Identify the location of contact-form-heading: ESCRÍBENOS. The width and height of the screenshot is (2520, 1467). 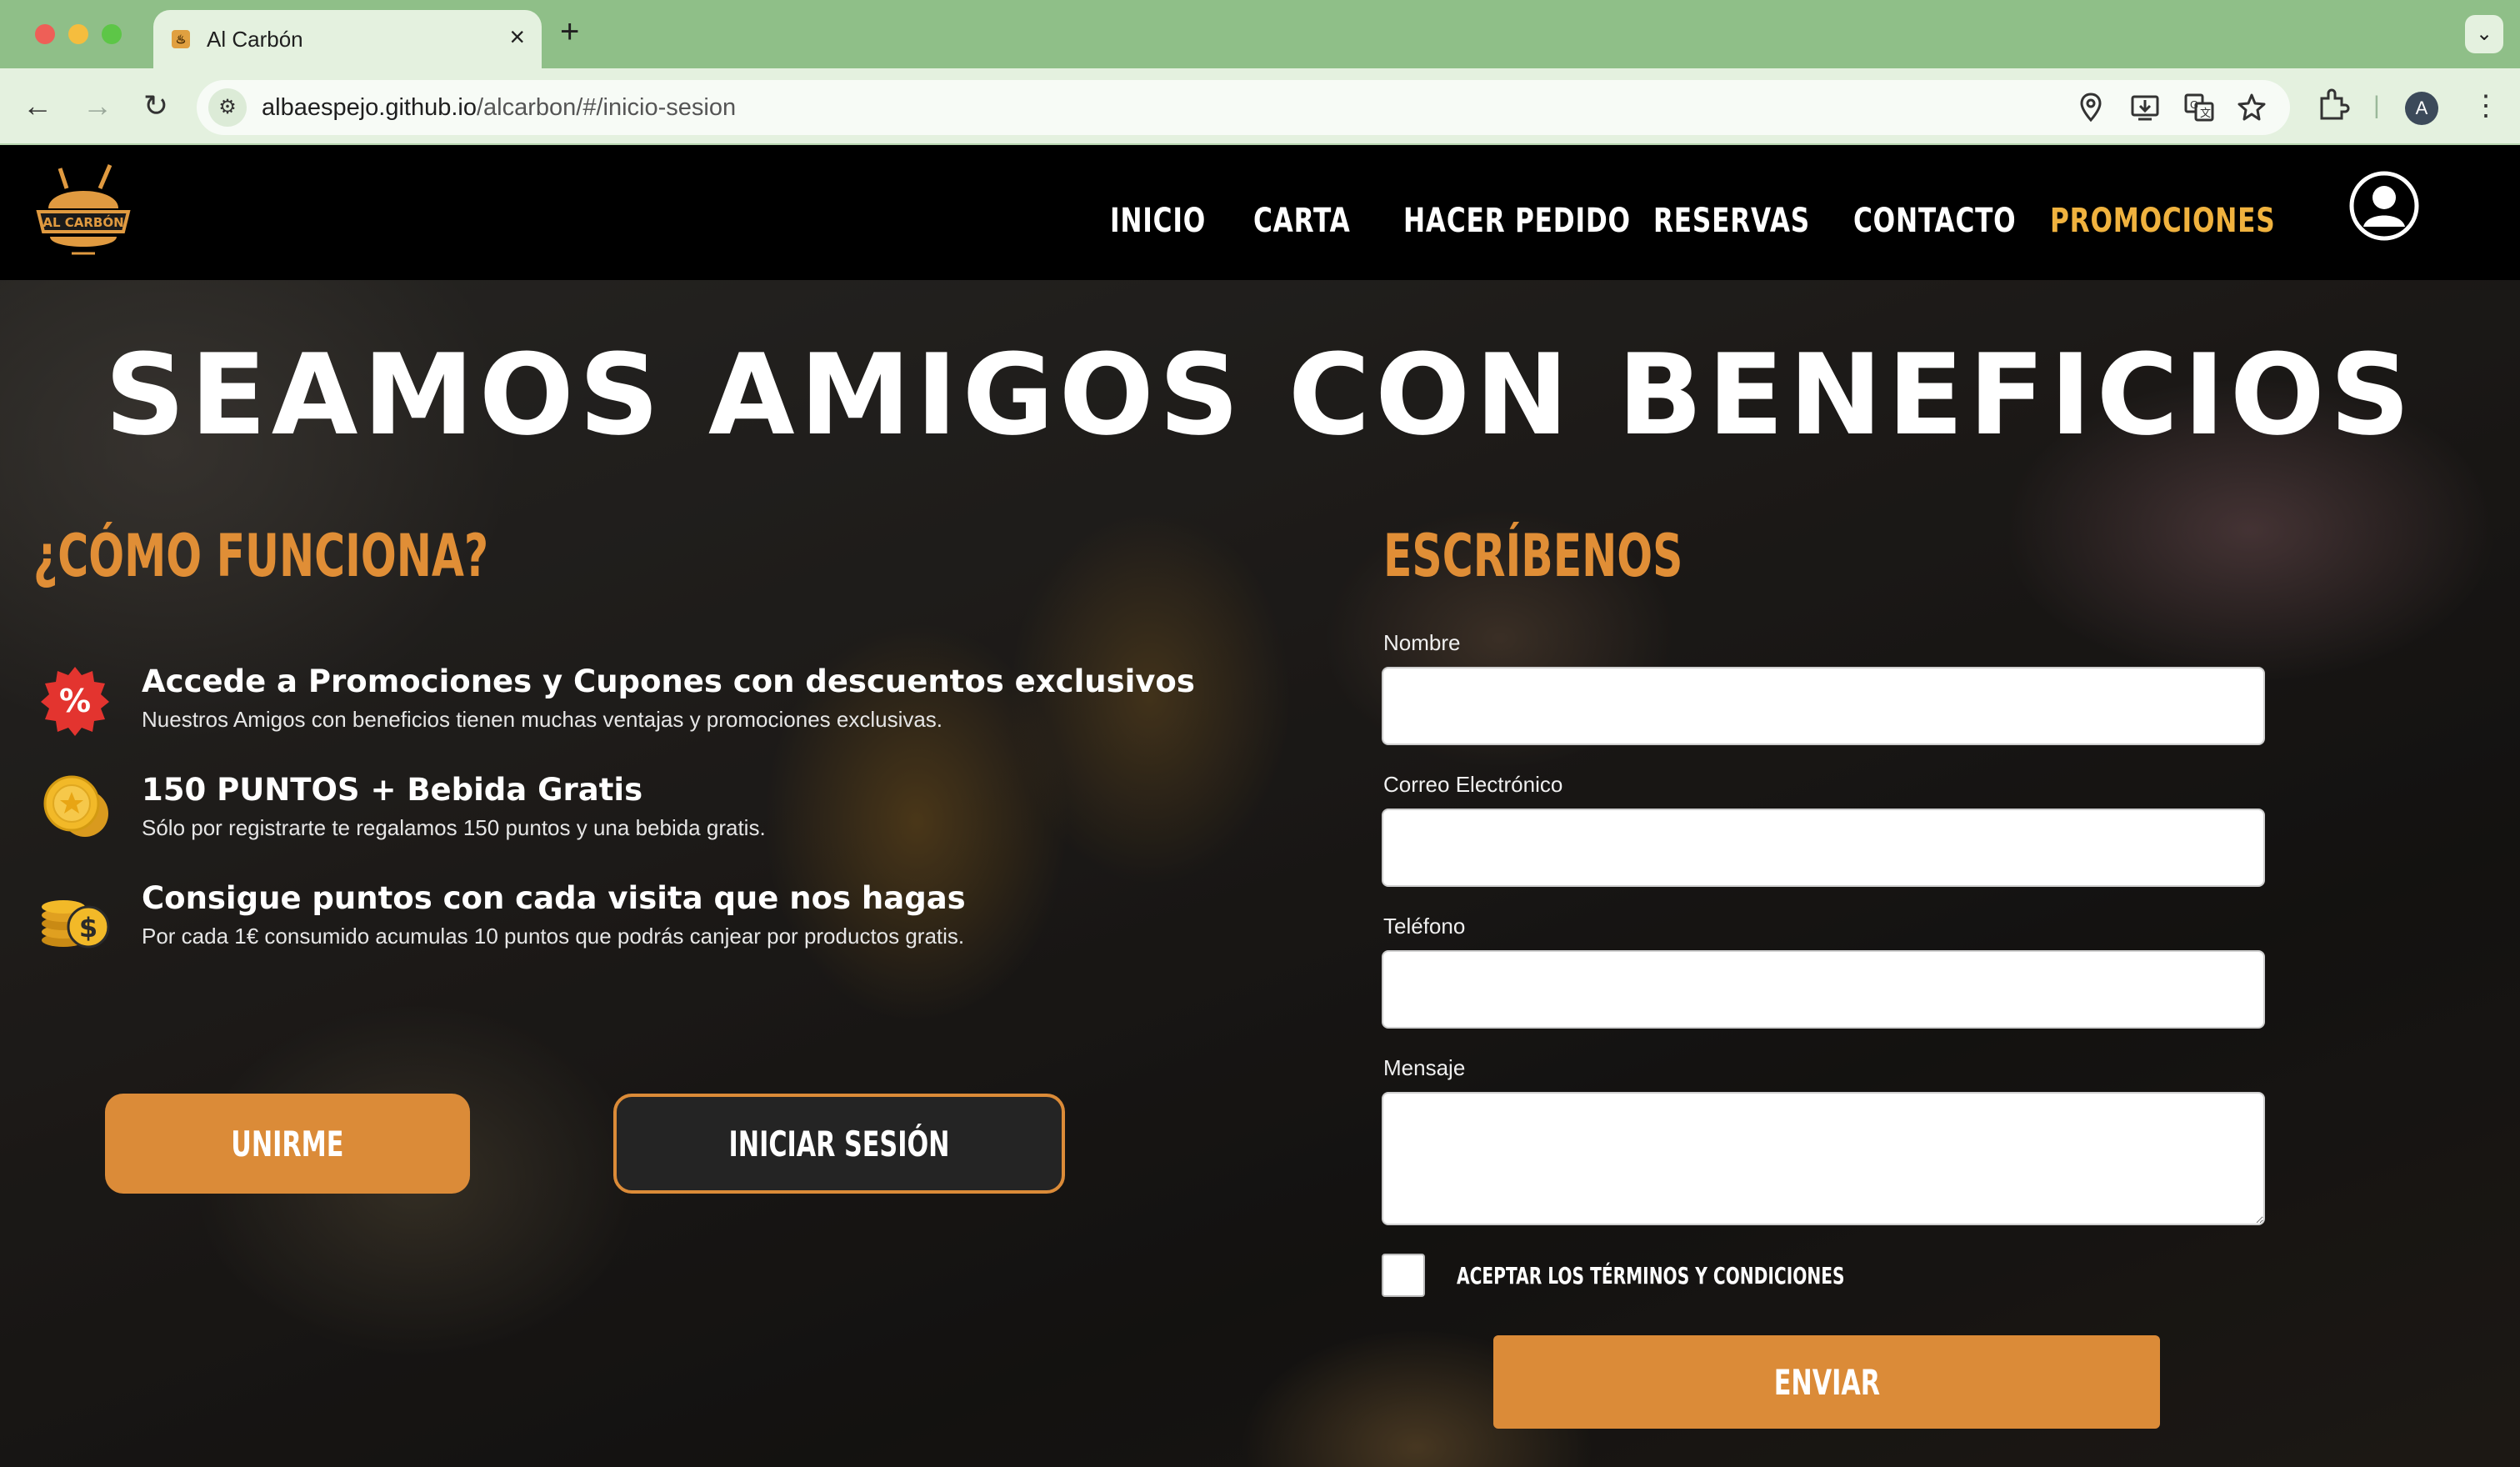
(1533, 556).